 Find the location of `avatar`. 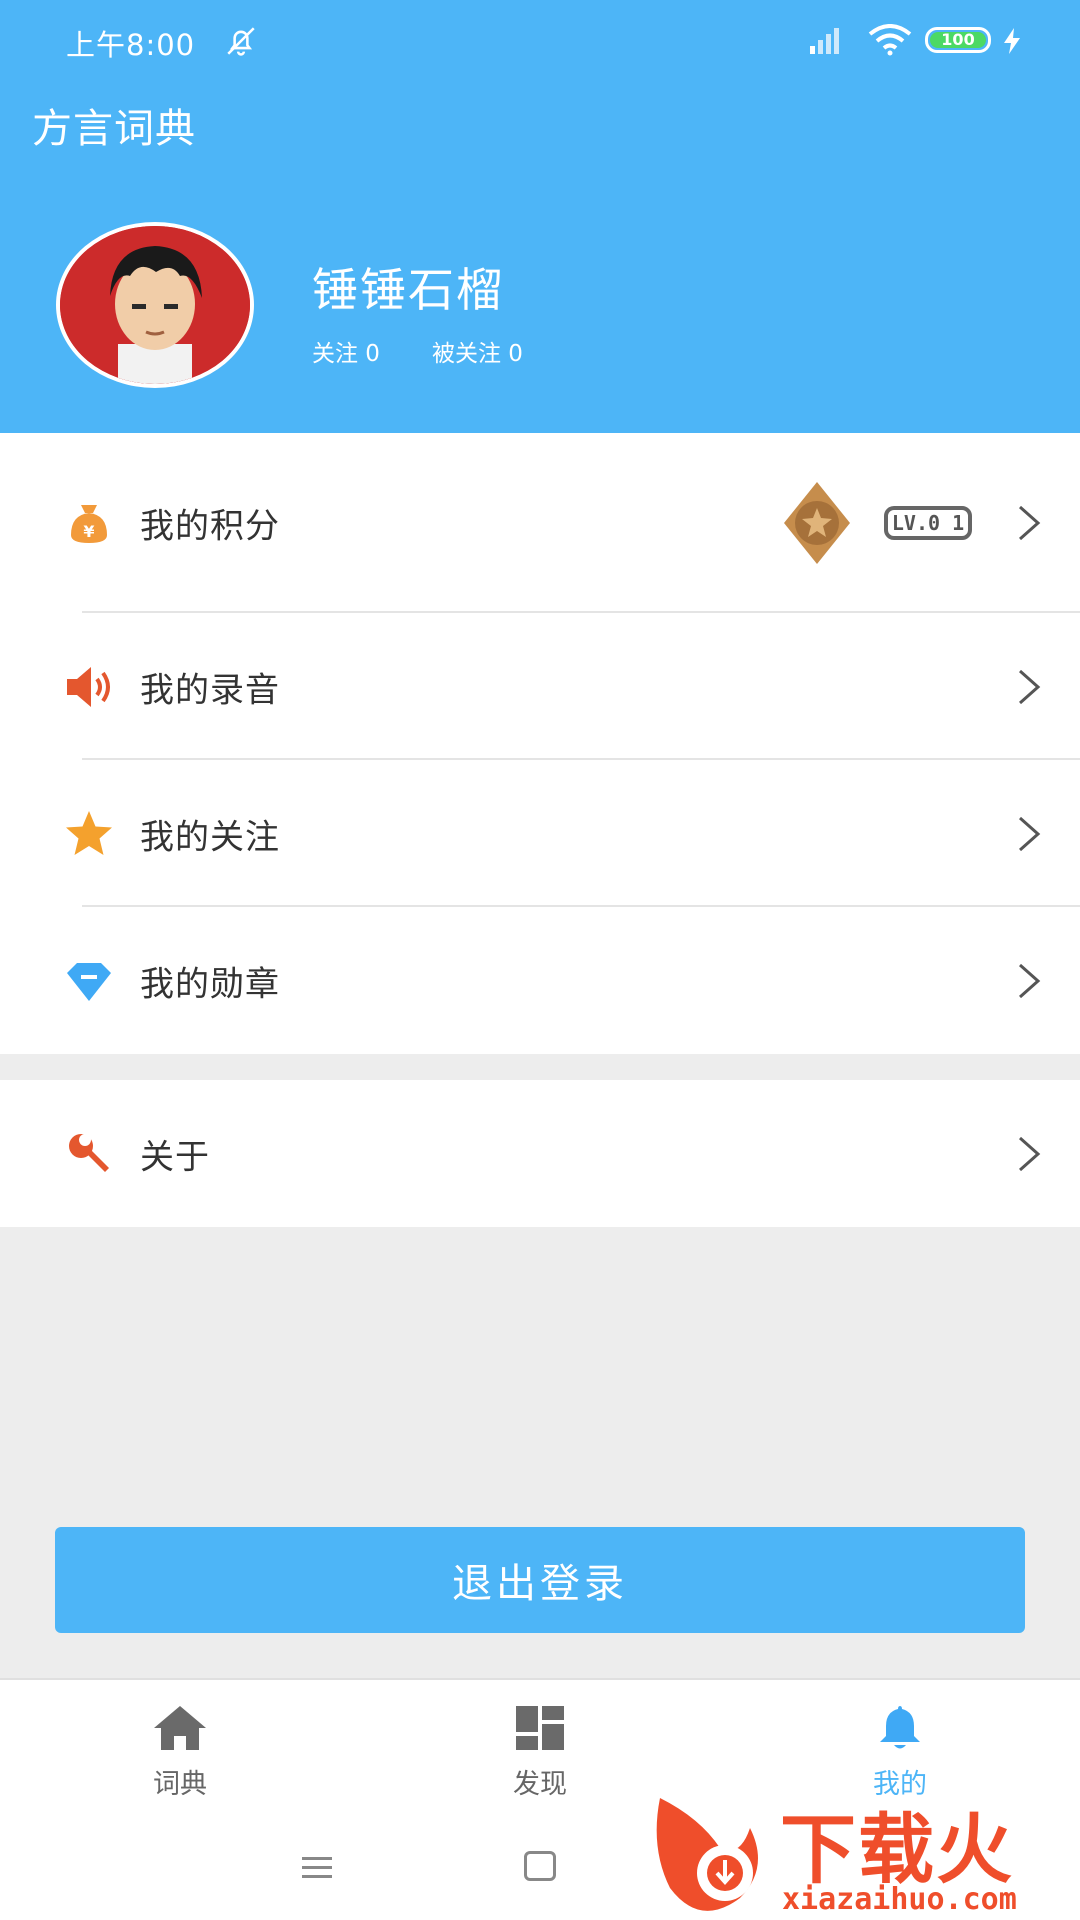

avatar is located at coordinates (155, 305).